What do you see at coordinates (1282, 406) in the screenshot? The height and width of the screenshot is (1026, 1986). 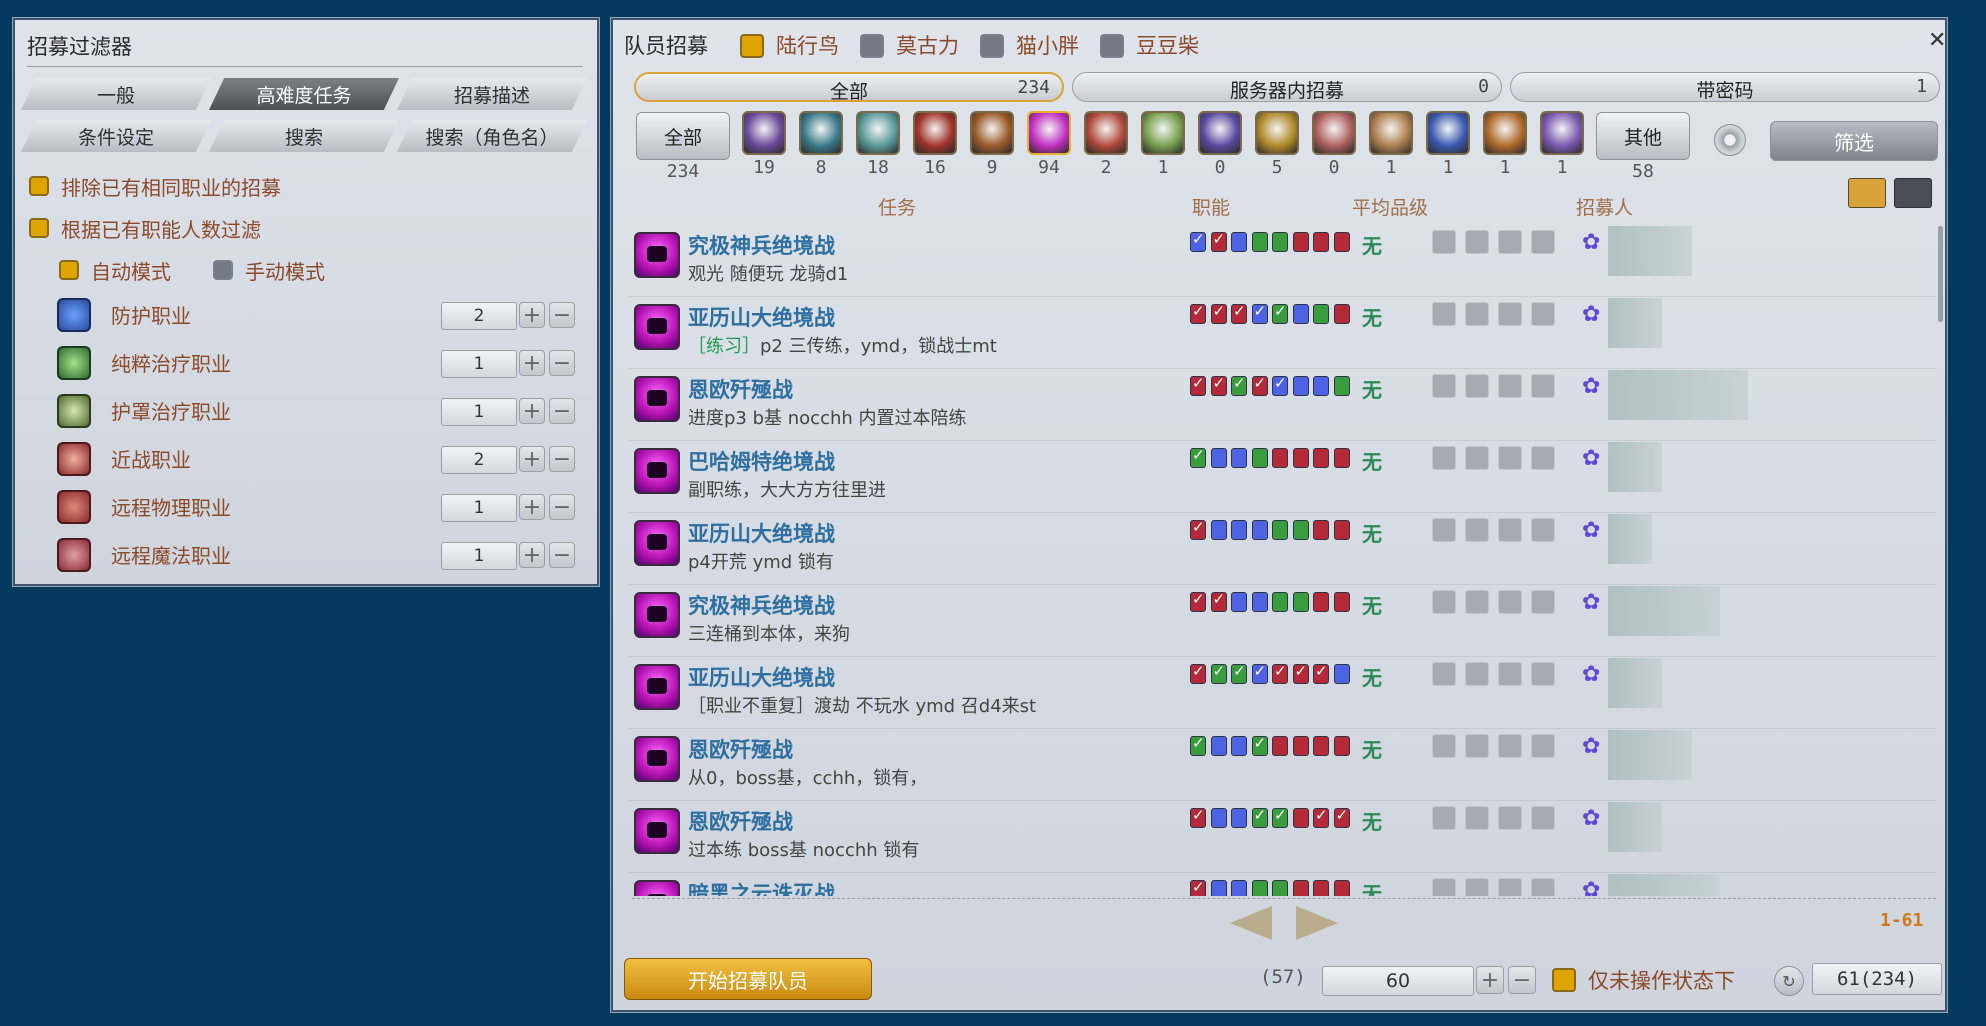 I see `table-row: 恩欧歼殛战进度p3 b基 nocchh 内置过本陪练 无 ✿` at bounding box center [1282, 406].